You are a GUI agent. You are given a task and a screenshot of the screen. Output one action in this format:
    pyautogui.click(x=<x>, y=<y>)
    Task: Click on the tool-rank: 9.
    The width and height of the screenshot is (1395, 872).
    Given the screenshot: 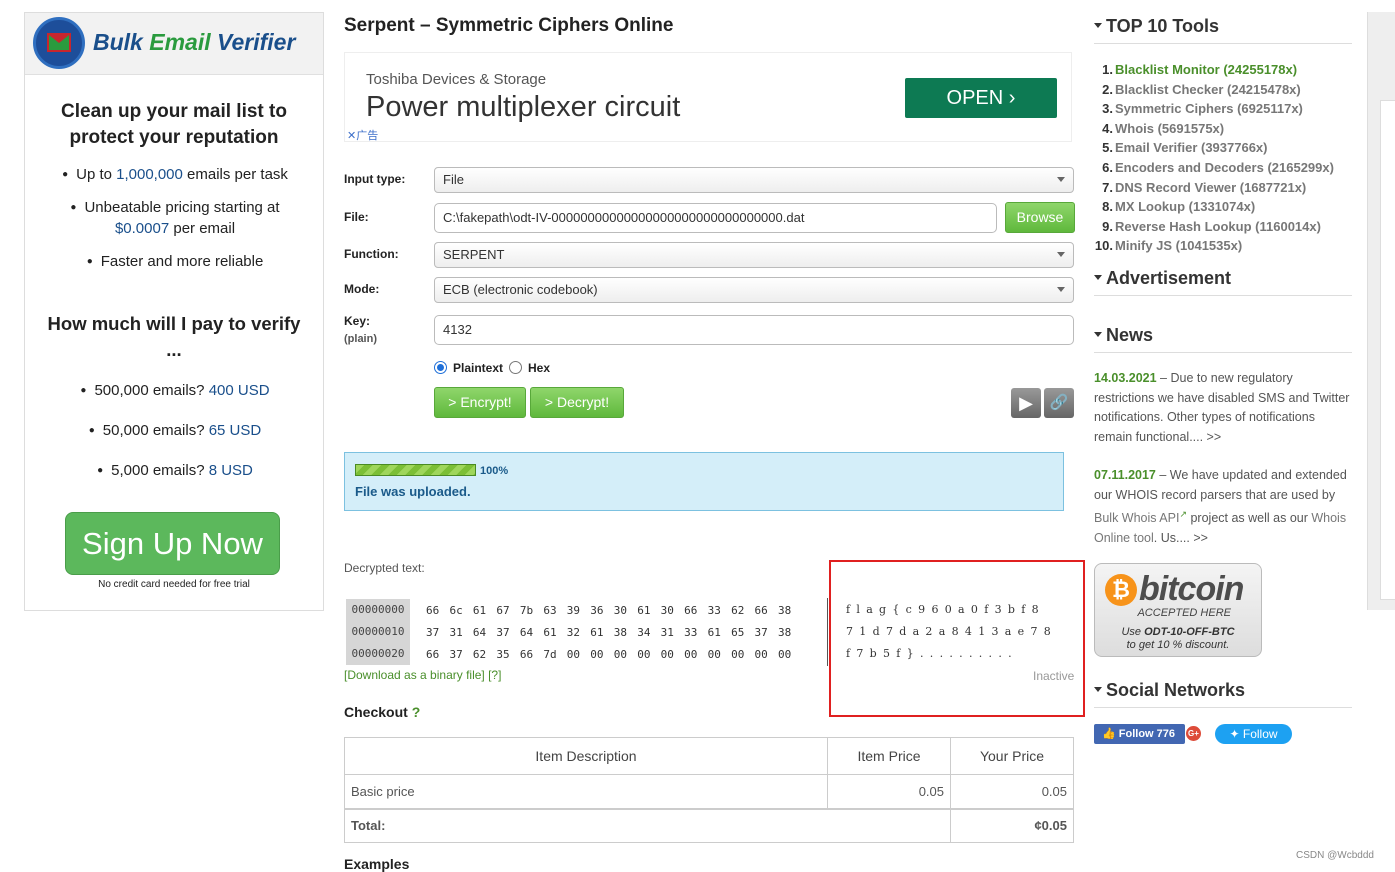 What is the action you would take?
    pyautogui.click(x=1107, y=226)
    